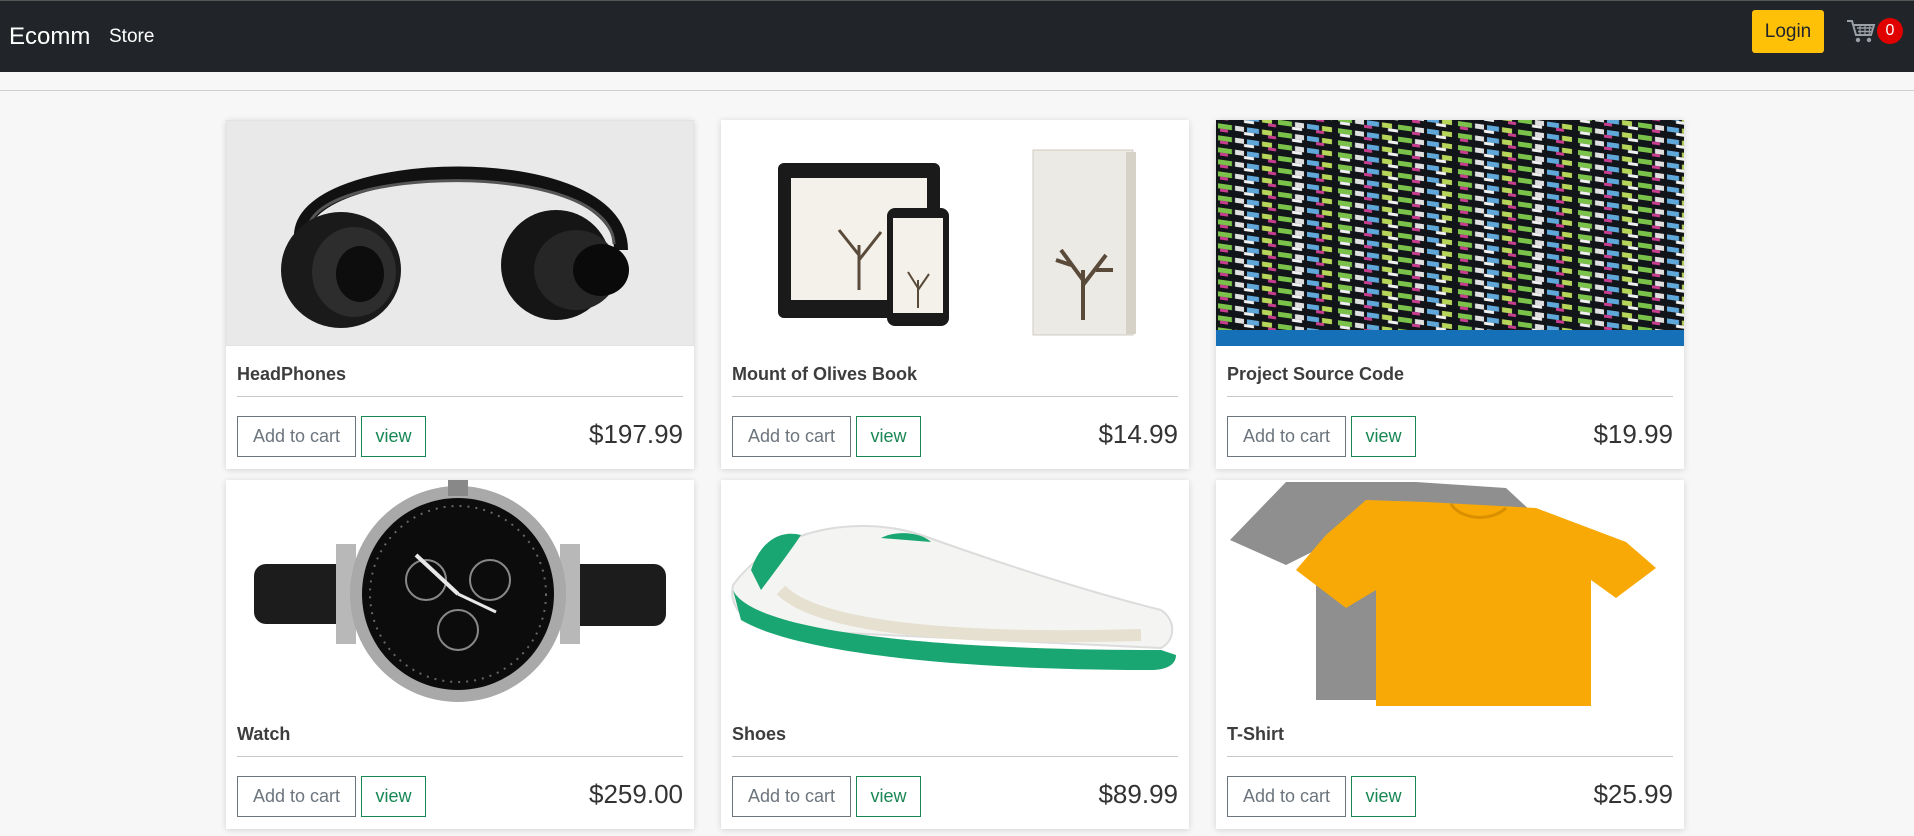 The height and width of the screenshot is (836, 1914). I want to click on brand-link: Ecomm, so click(49, 37).